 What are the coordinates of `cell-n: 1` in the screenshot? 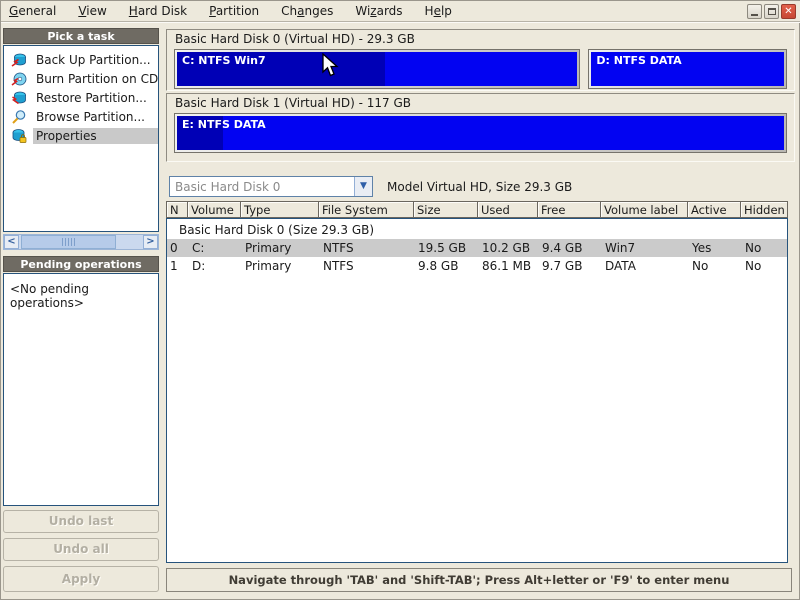 It's located at (174, 266).